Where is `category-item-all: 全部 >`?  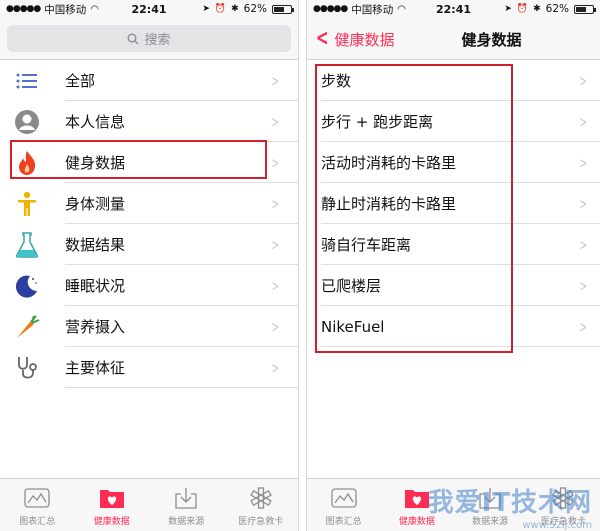
category-item-all: 全部 > is located at coordinates (149, 80).